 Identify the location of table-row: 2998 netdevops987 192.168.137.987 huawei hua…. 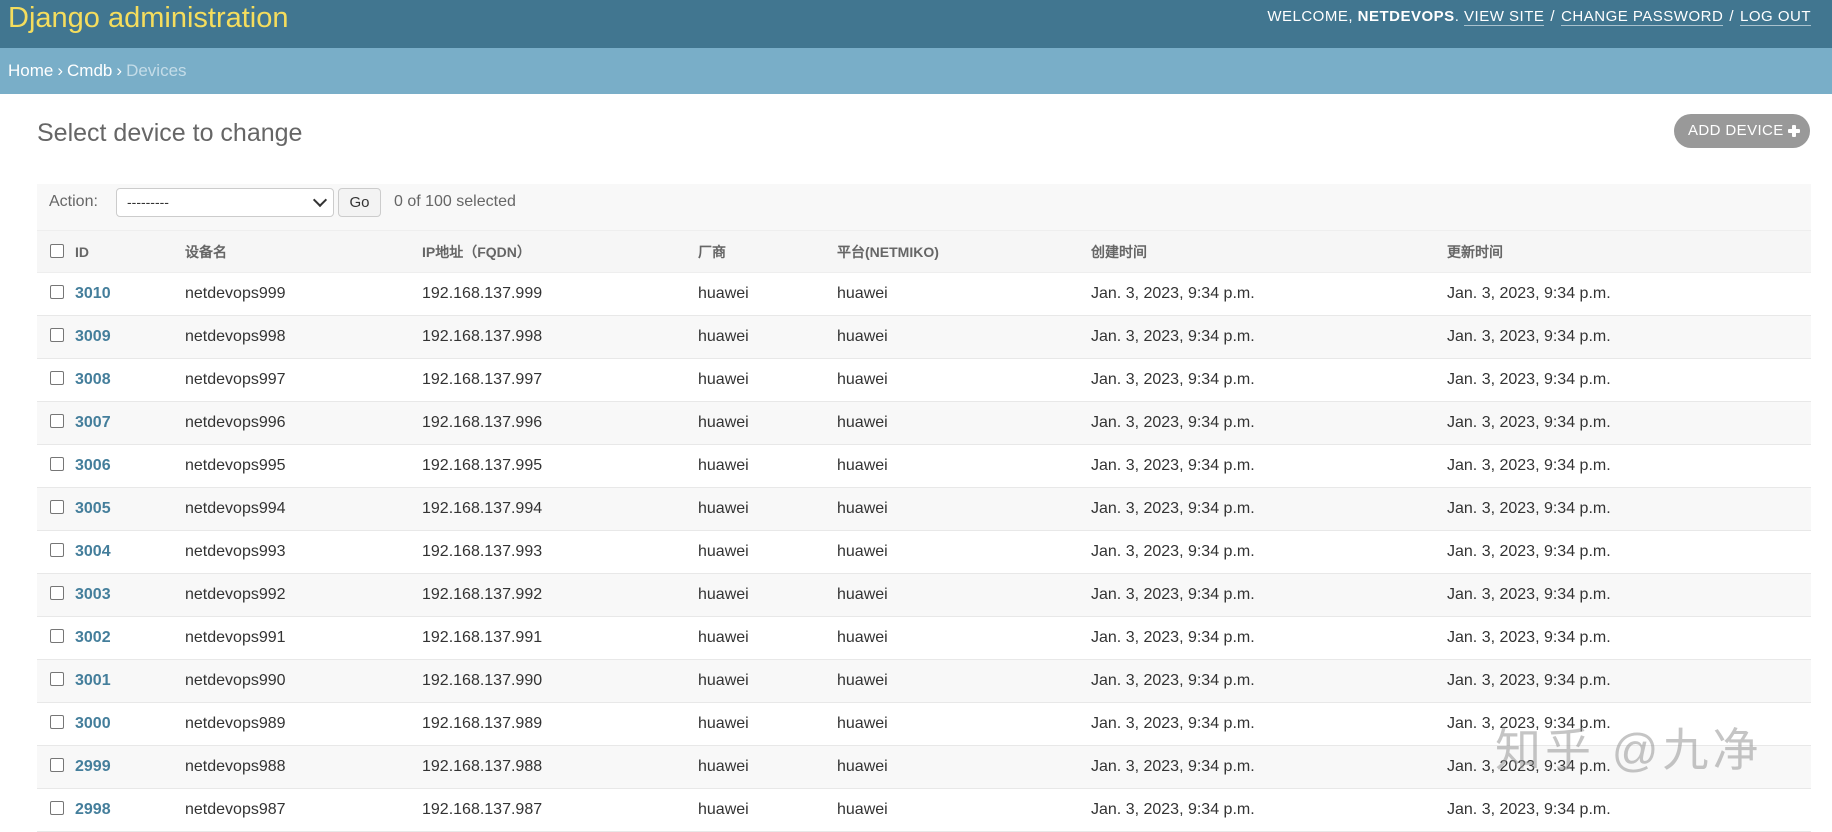
(924, 810).